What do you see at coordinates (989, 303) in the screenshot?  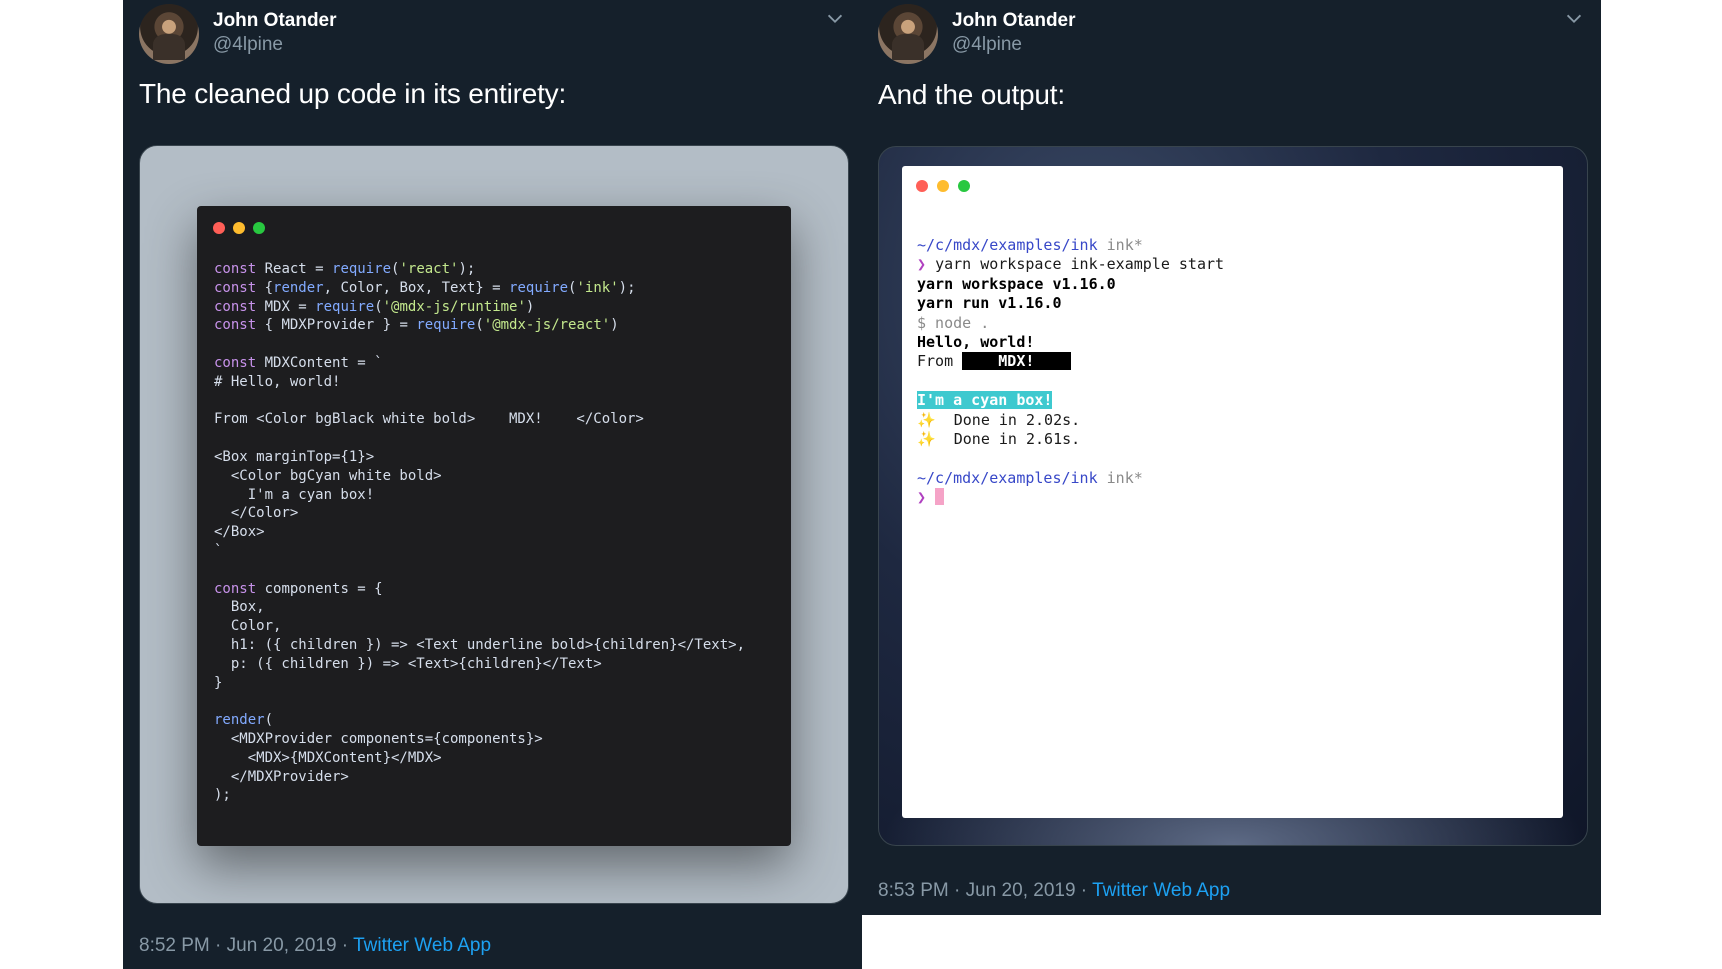 I see `terminal-line: yarn run v1.16.0` at bounding box center [989, 303].